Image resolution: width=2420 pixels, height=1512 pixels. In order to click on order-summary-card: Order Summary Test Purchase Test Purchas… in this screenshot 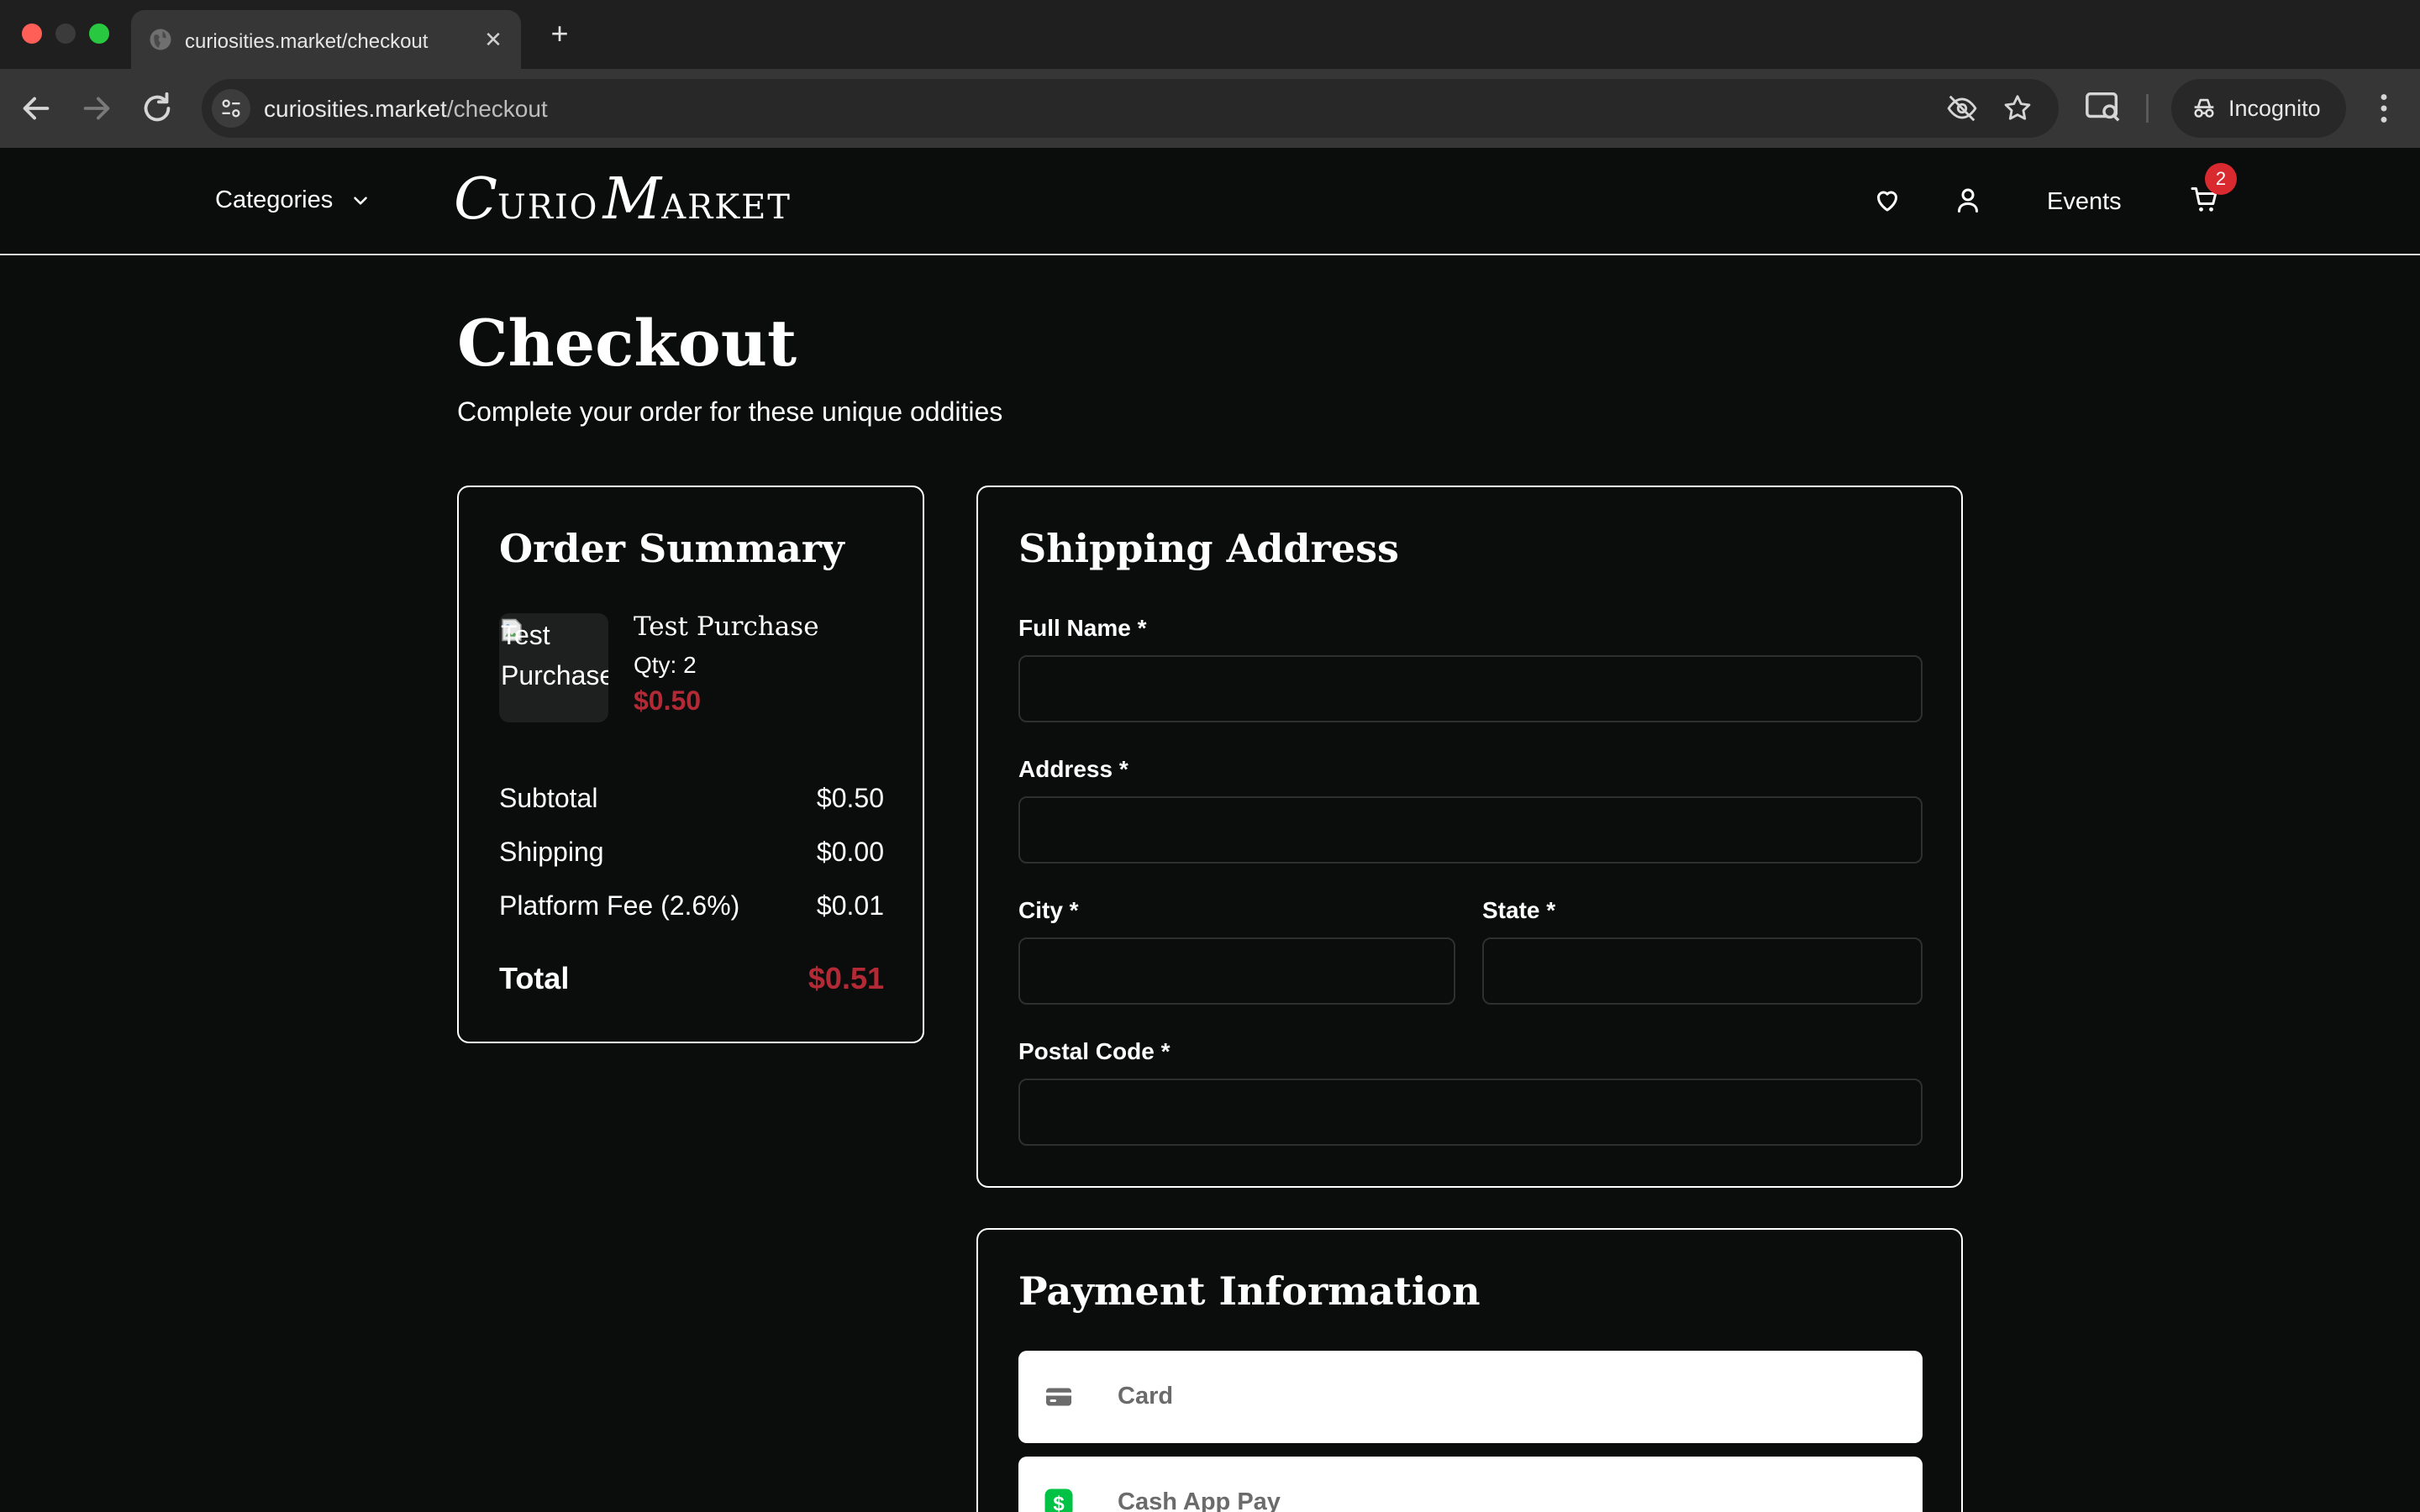, I will do `click(690, 764)`.